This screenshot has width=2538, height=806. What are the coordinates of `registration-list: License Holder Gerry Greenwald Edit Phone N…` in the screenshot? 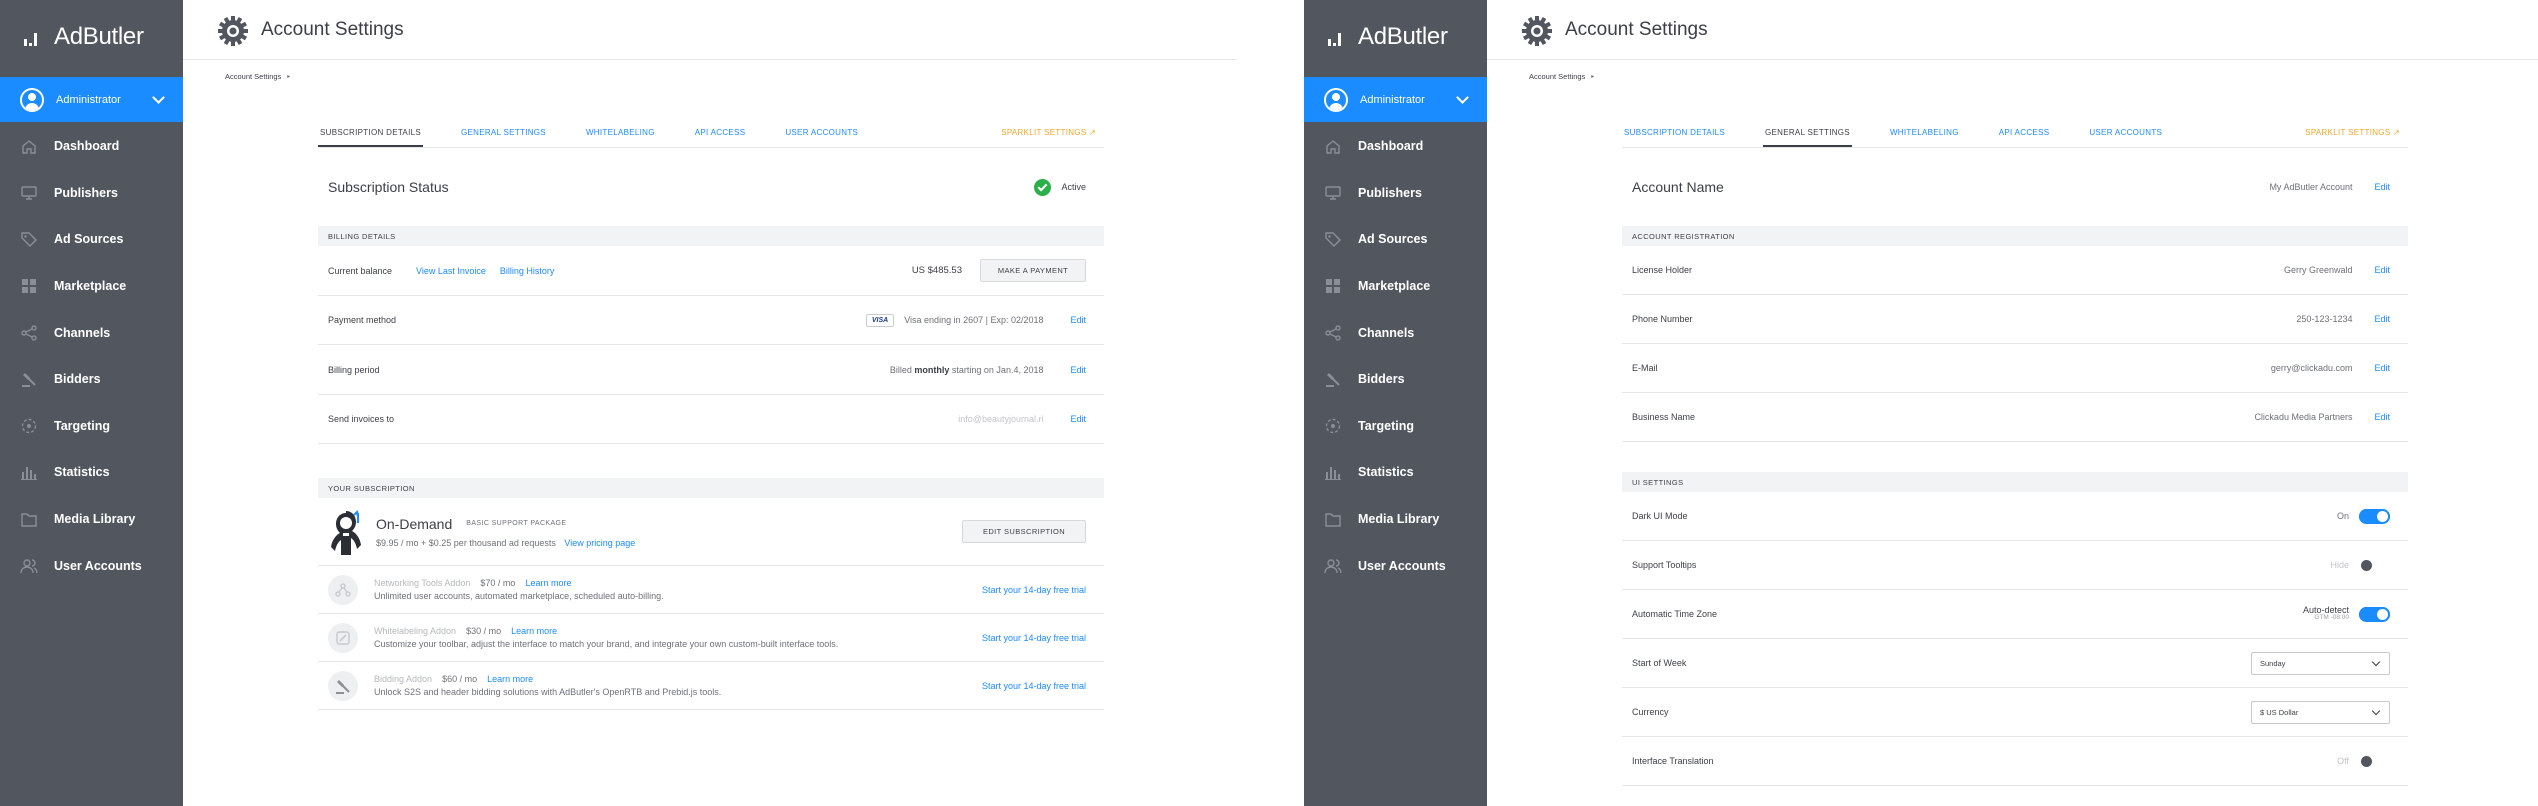 It's located at (2015, 344).